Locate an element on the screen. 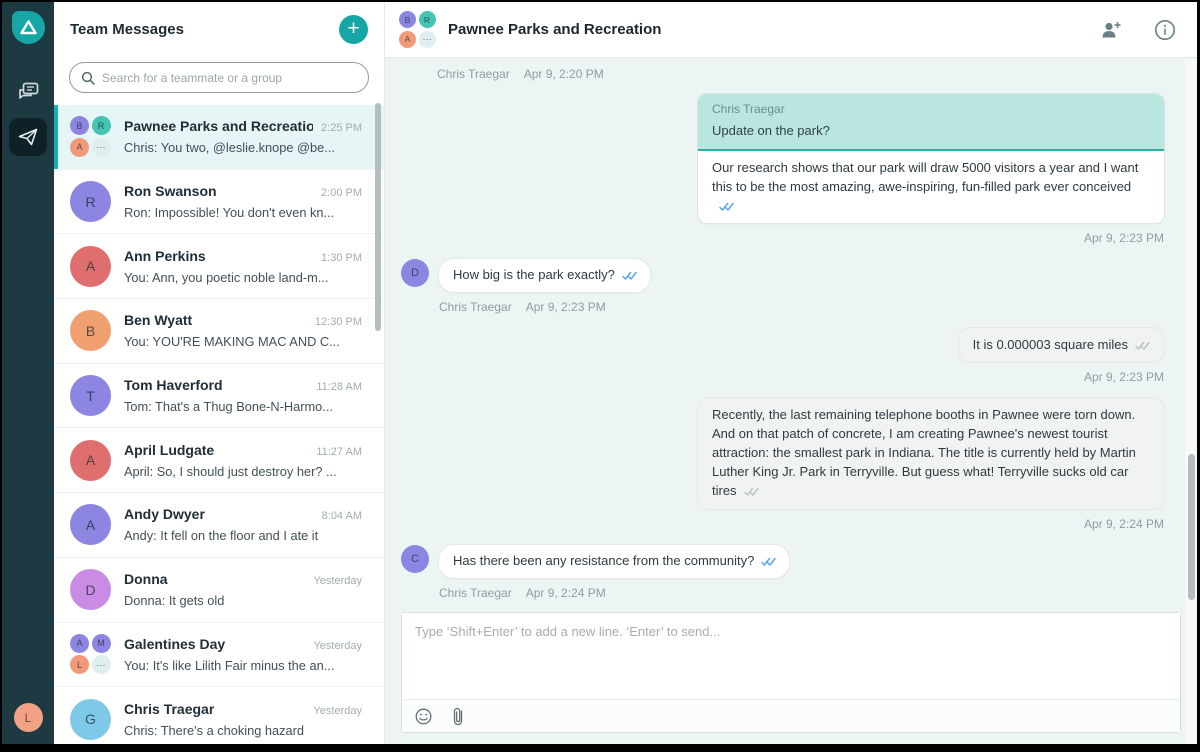 This screenshot has height=752, width=1200. conversation-time: 2:00 PM is located at coordinates (341, 193).